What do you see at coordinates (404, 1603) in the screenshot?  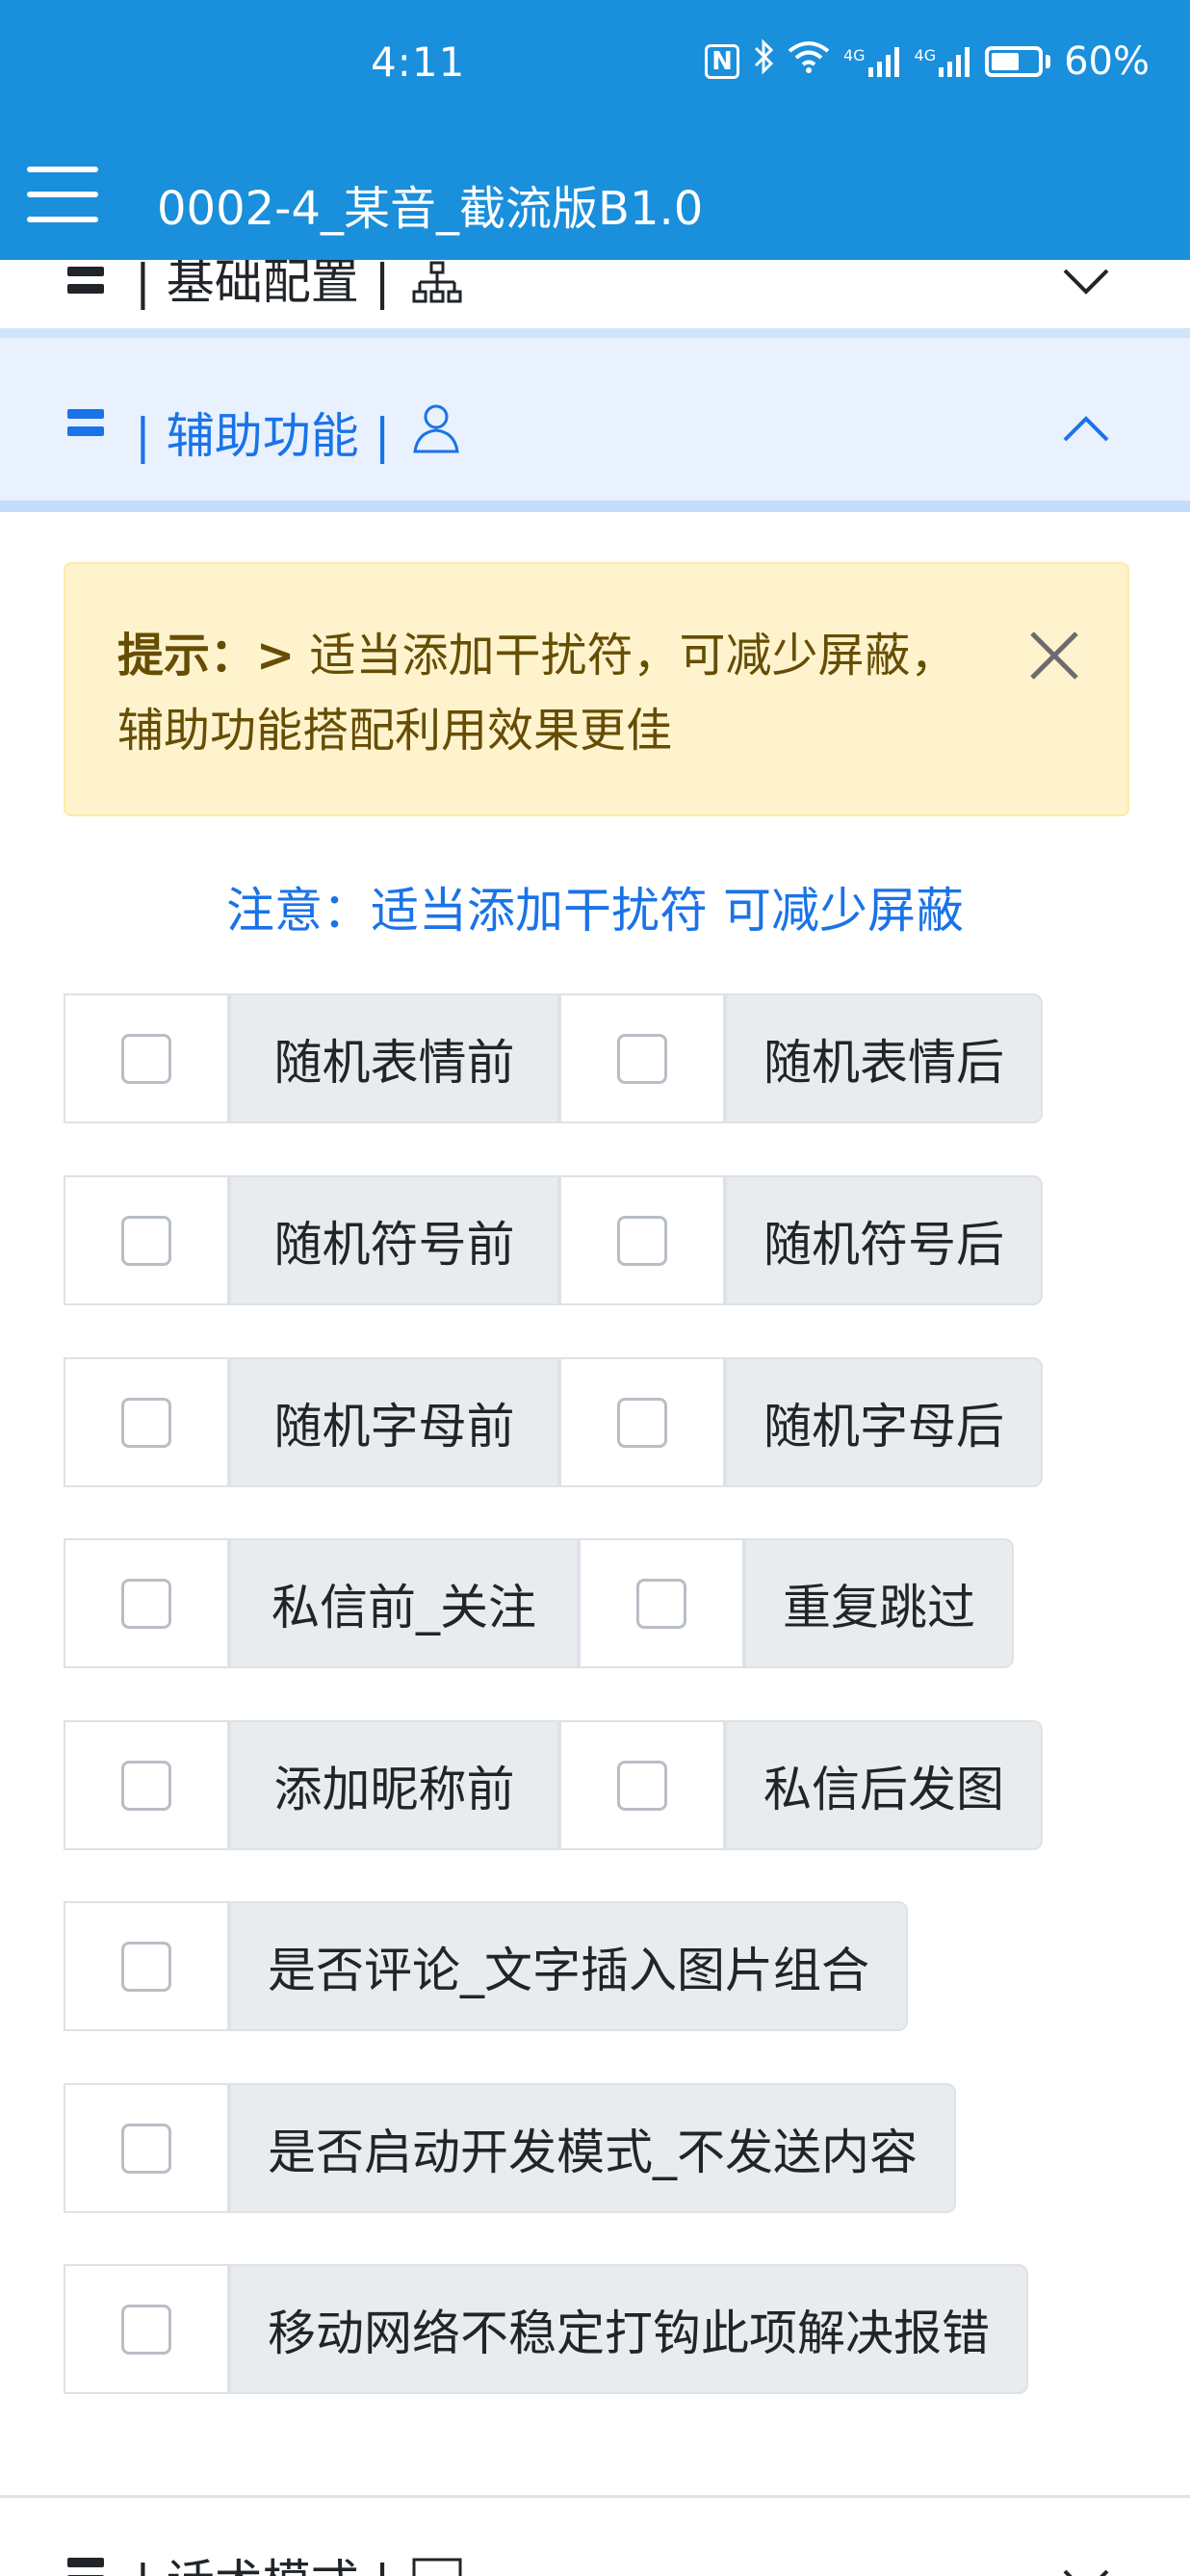 I see `option-label: 私信前_关注` at bounding box center [404, 1603].